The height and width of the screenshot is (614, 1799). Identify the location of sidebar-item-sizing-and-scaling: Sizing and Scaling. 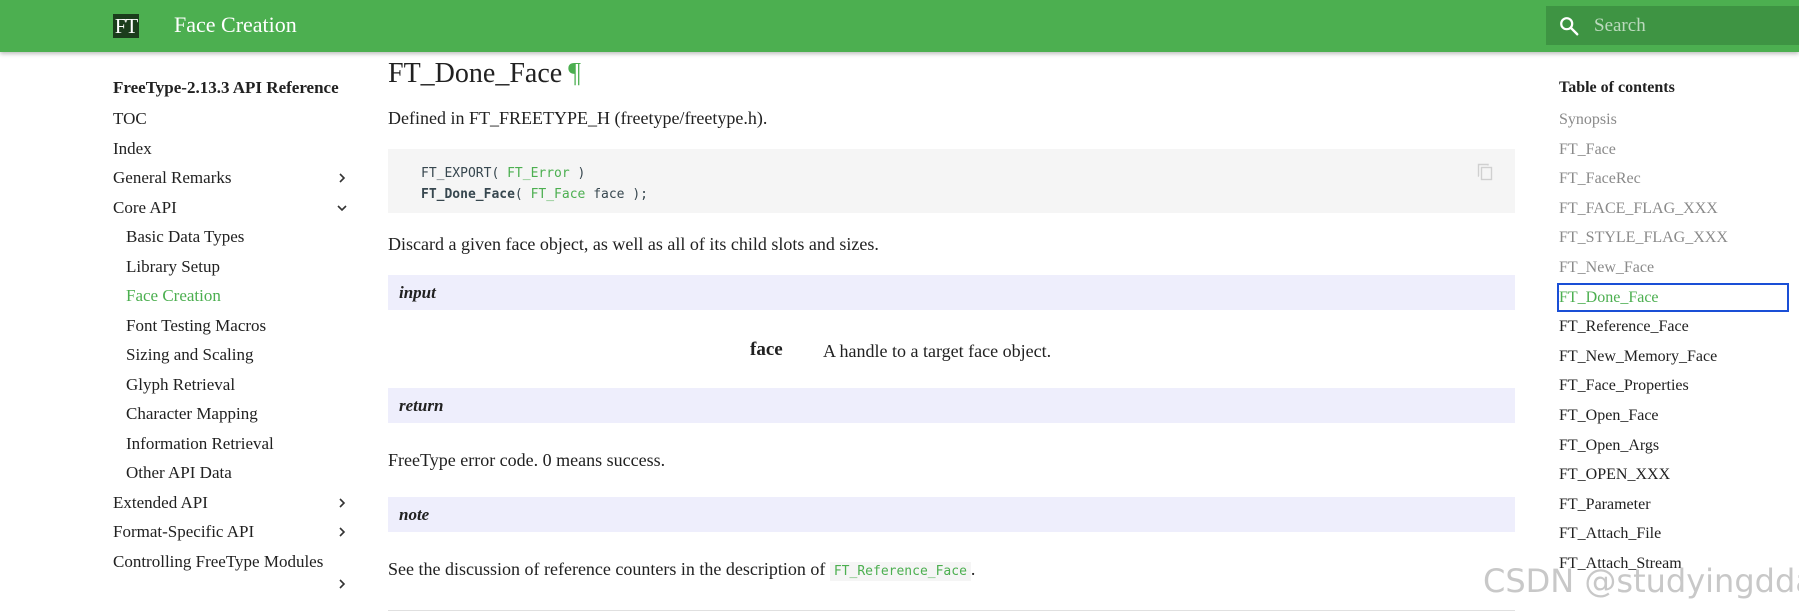
(230, 355).